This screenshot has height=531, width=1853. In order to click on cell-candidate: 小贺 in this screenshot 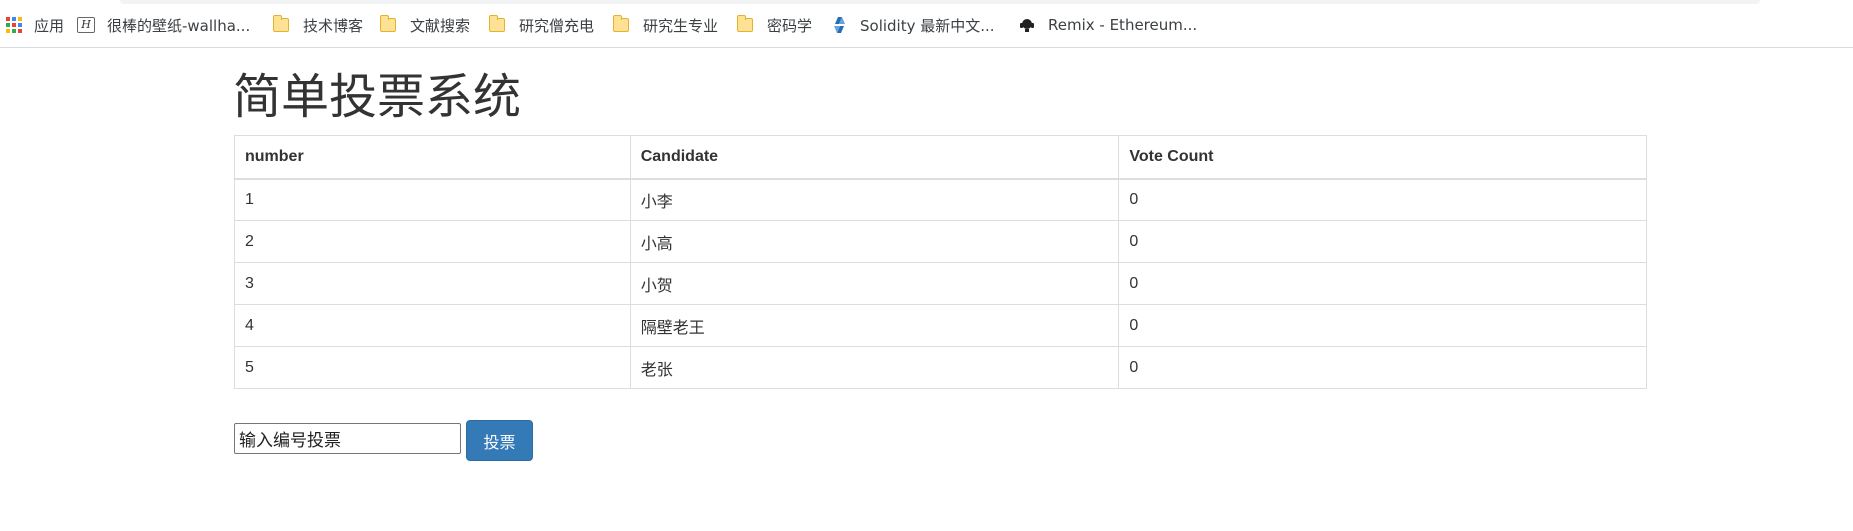, I will do `click(874, 283)`.